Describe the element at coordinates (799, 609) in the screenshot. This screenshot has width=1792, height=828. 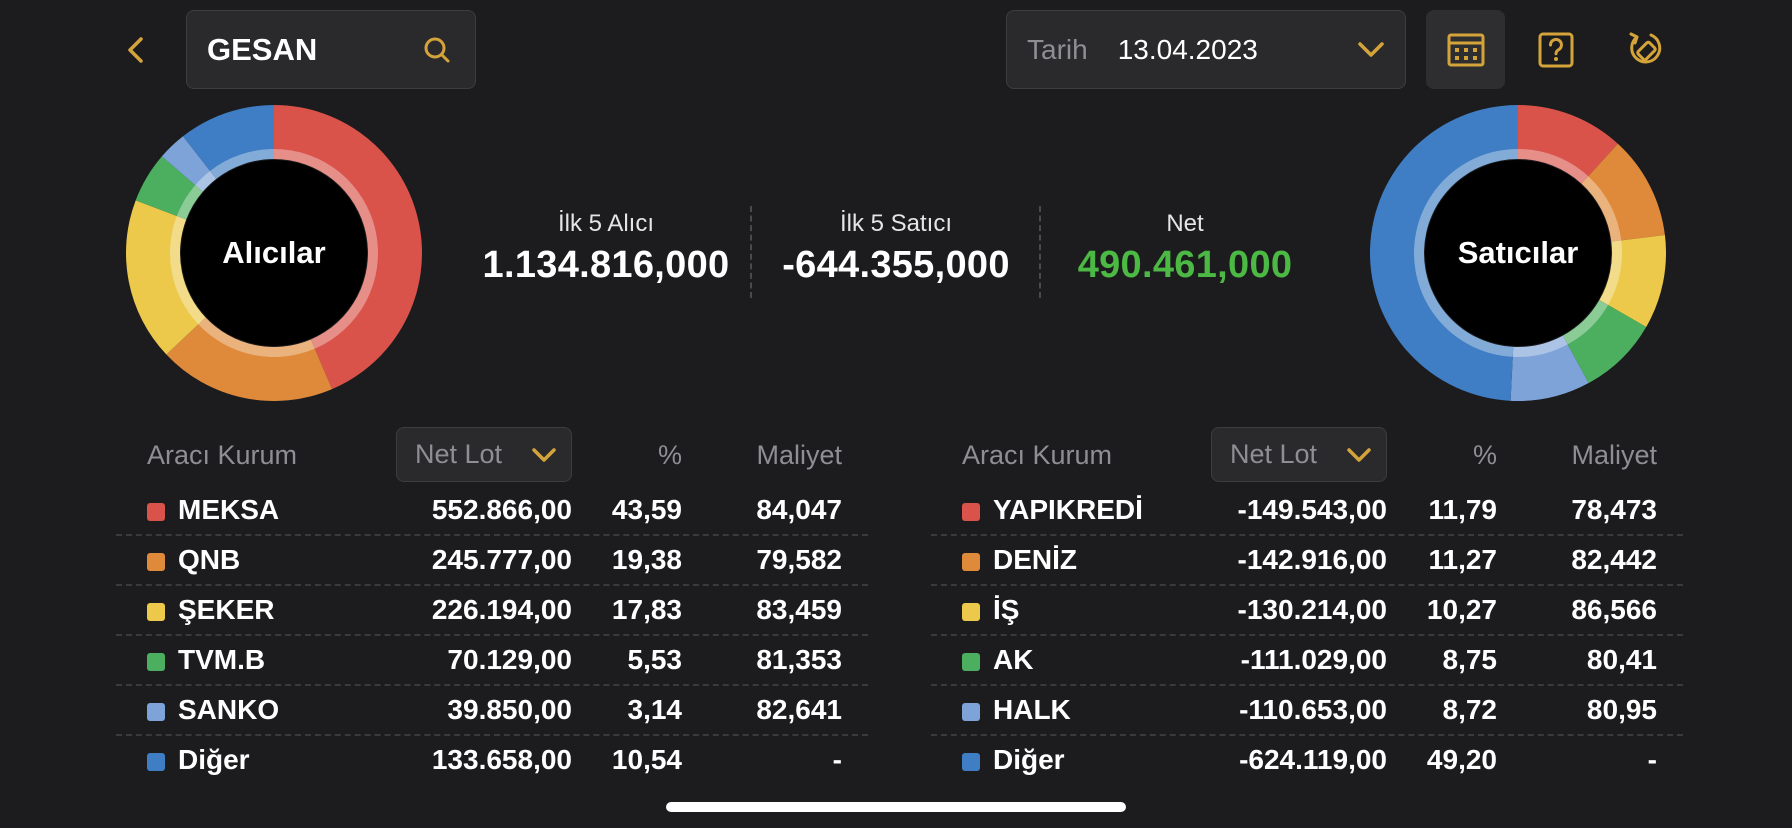
I see `cost-value: 83,459` at that location.